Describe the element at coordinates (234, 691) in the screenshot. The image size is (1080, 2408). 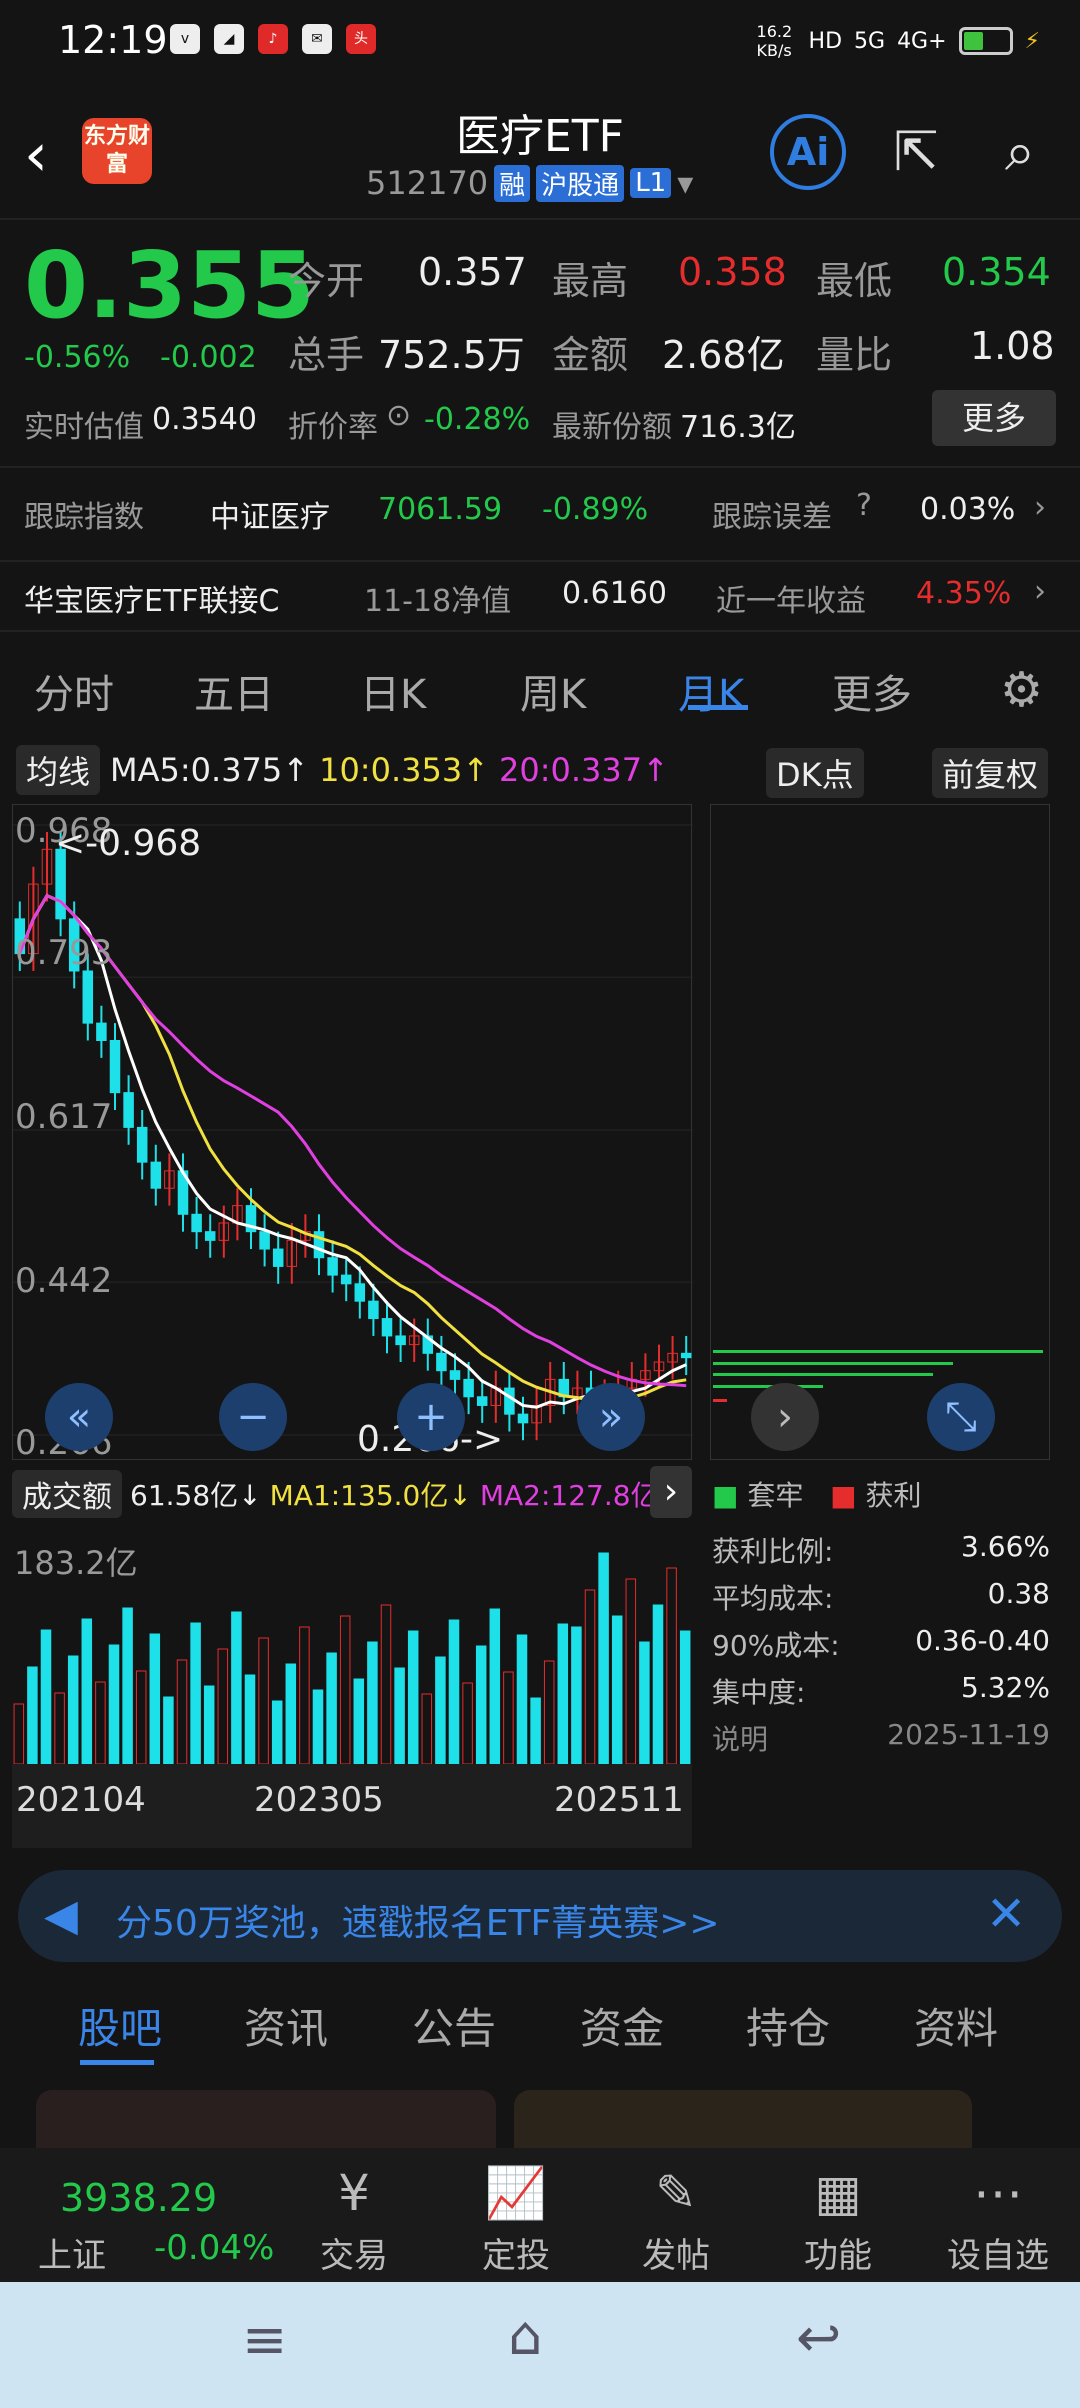
I see `tab-5day: 五日` at that location.